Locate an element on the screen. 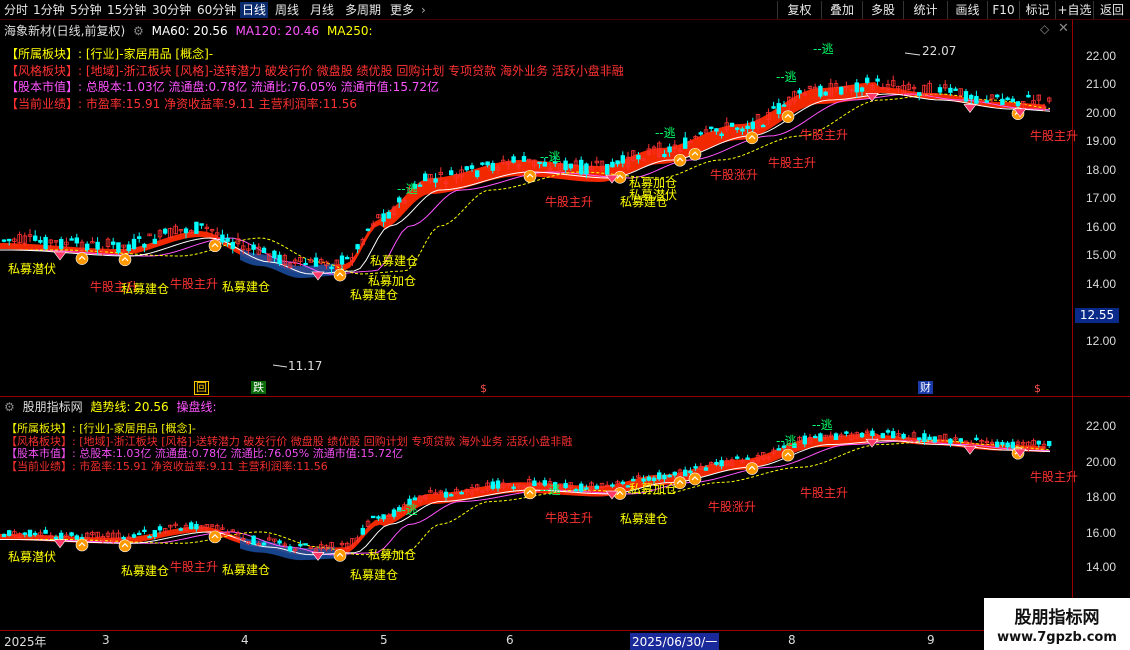 The image size is (1130, 650). y-tick: 17.00 is located at coordinates (1100, 198).